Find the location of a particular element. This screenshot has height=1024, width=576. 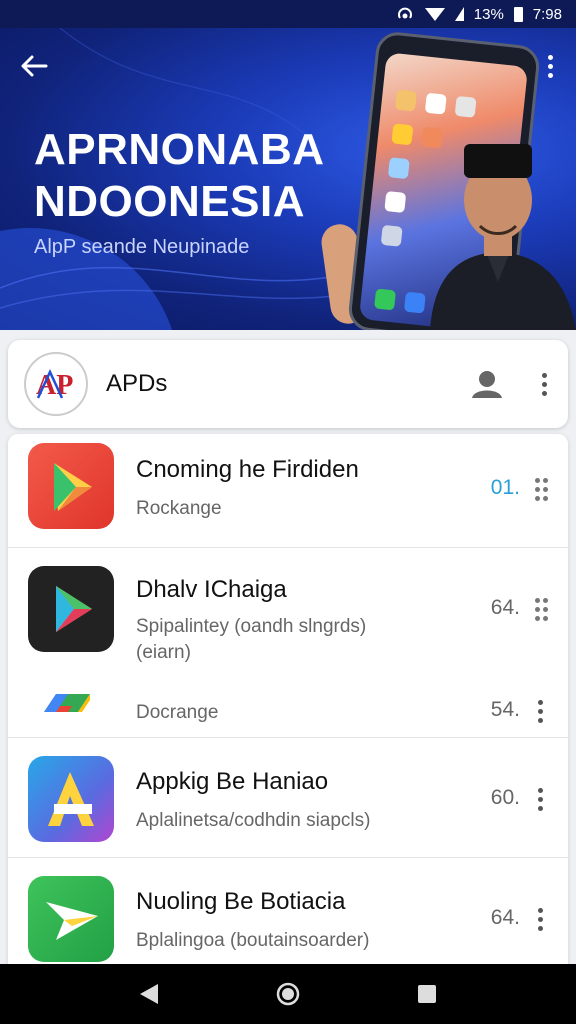

circle-home-icon is located at coordinates (288, 994).